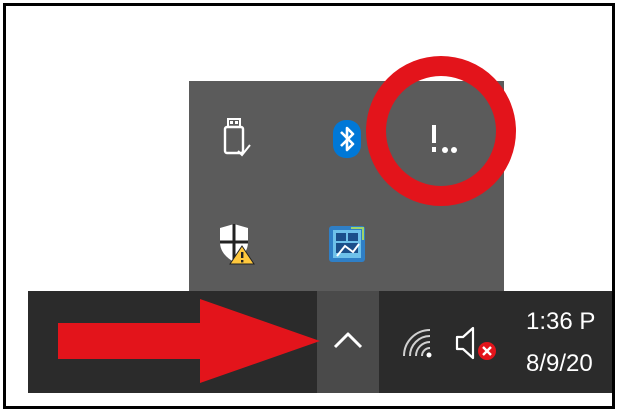 The height and width of the screenshot is (413, 618). What do you see at coordinates (189, 341) in the screenshot?
I see `arrow-annotation-icon` at bounding box center [189, 341].